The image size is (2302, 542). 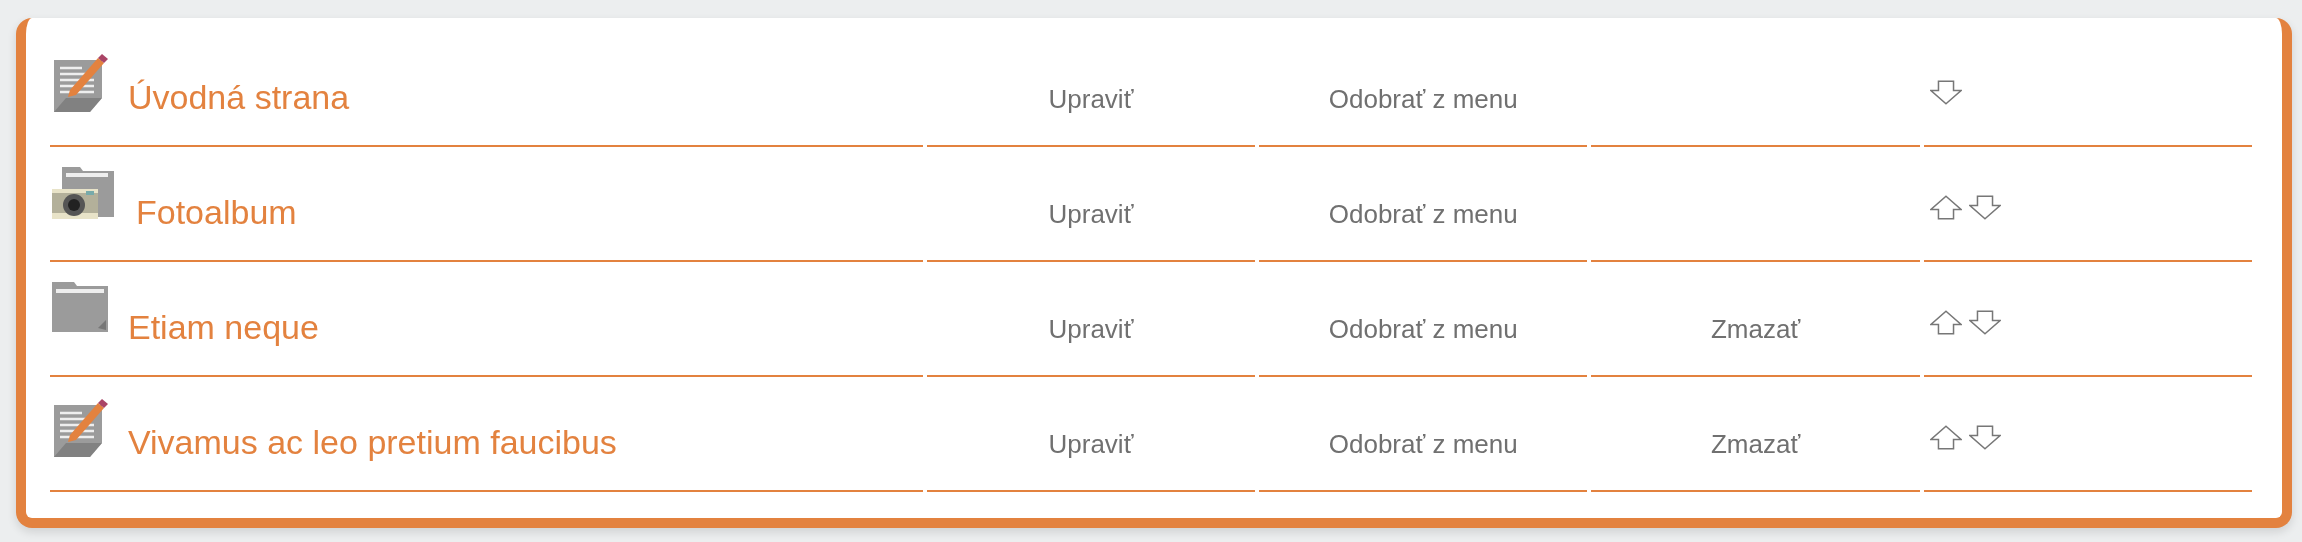 What do you see at coordinates (223, 327) in the screenshot?
I see `page-title-link: Etiam neque` at bounding box center [223, 327].